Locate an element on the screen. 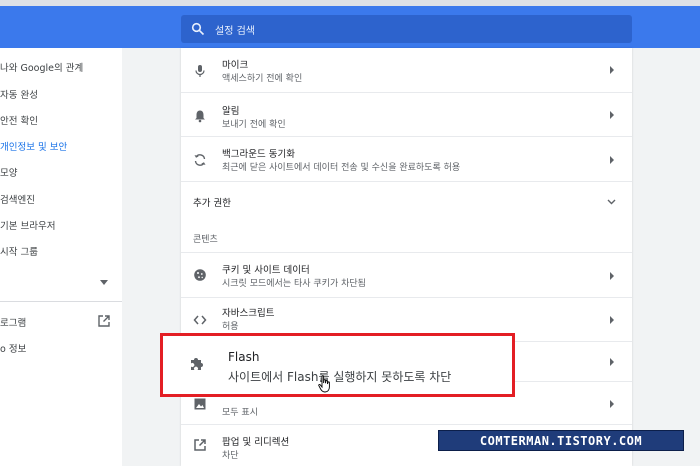  section-heading-content: 콘텐츠 is located at coordinates (205, 240).